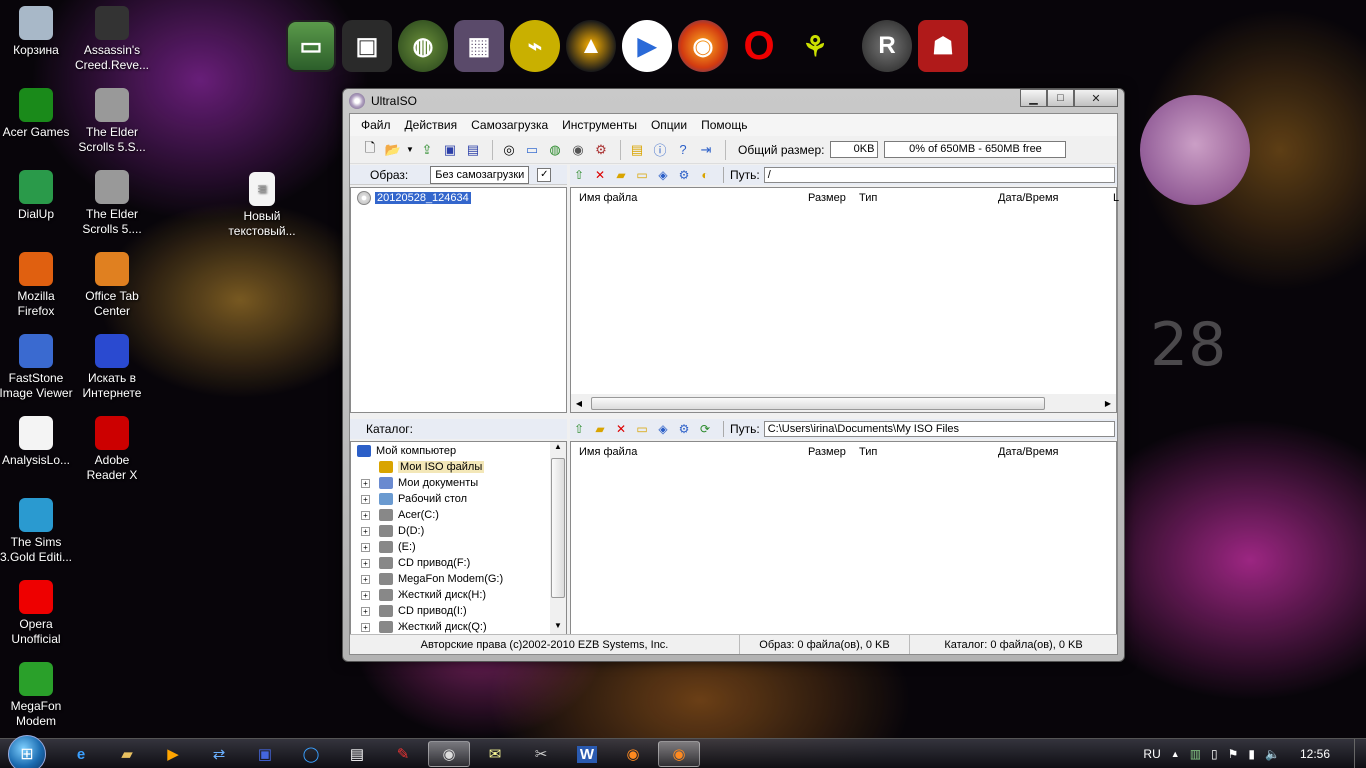 The width and height of the screenshot is (1366, 768). I want to click on desktop-icon: DialUp, so click(37, 196).